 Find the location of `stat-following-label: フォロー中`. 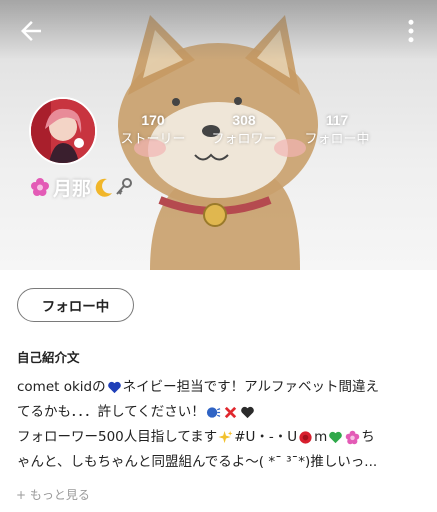

stat-following-label: フォロー中 is located at coordinates (337, 139).